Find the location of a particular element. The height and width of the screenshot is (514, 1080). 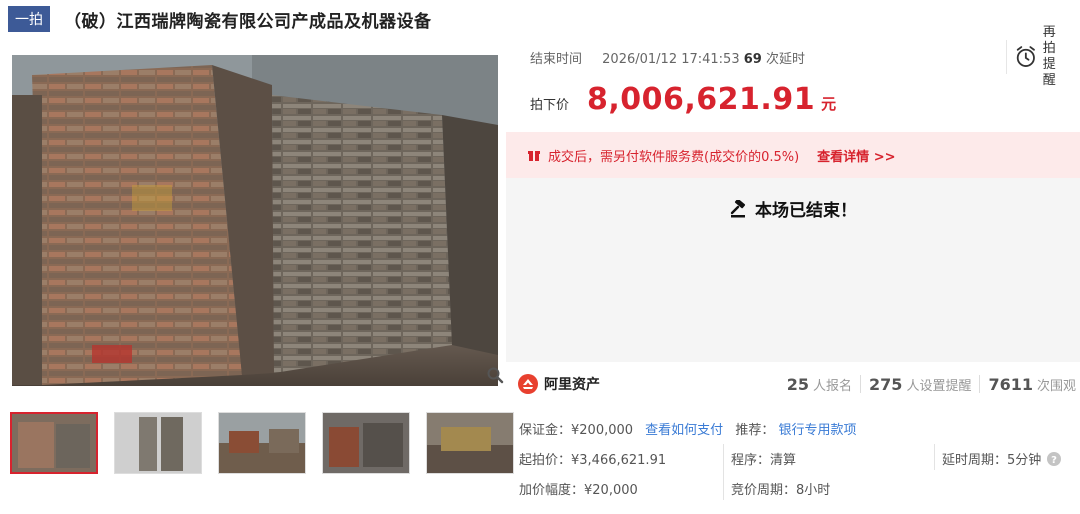

brand-name: 阿里资产 is located at coordinates (572, 385).